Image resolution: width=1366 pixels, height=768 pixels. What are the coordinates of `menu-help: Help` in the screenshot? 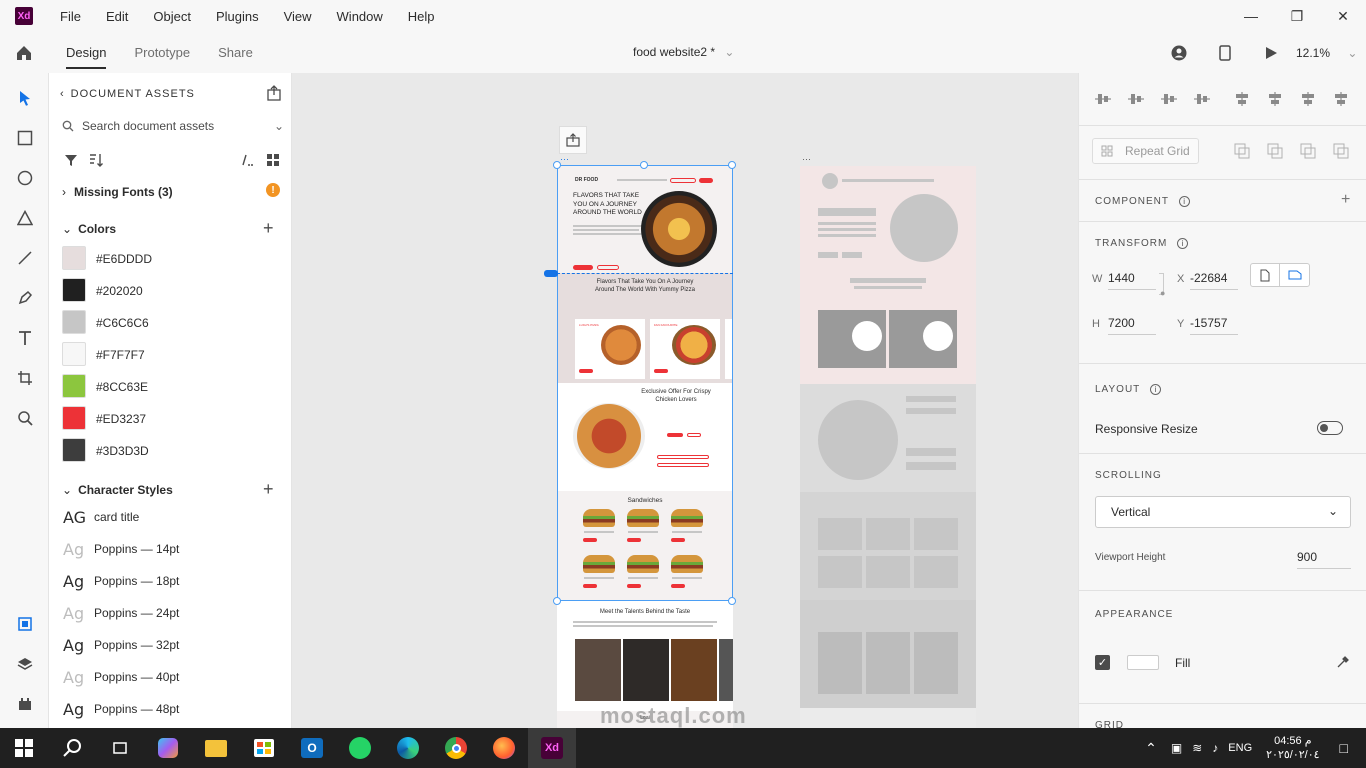 It's located at (421, 16).